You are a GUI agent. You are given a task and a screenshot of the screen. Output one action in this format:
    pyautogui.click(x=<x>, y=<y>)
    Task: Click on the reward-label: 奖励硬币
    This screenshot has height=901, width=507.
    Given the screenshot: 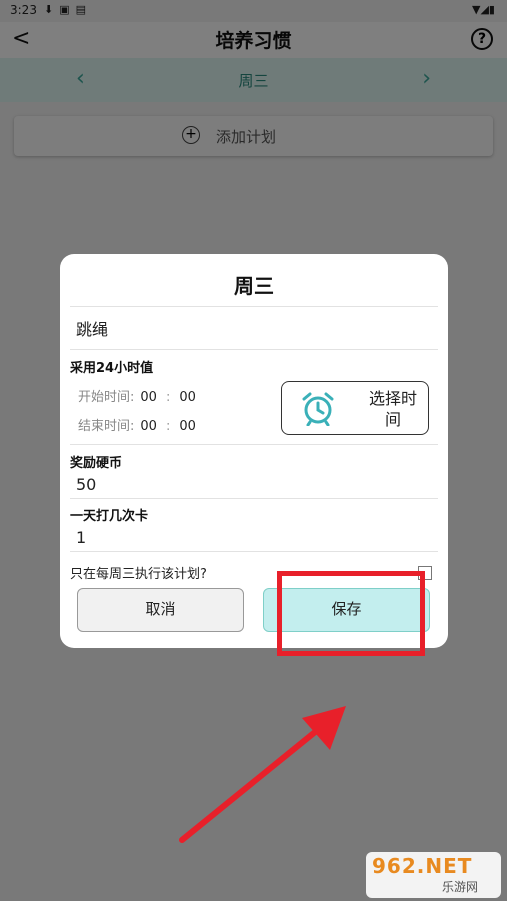 What is the action you would take?
    pyautogui.click(x=96, y=463)
    